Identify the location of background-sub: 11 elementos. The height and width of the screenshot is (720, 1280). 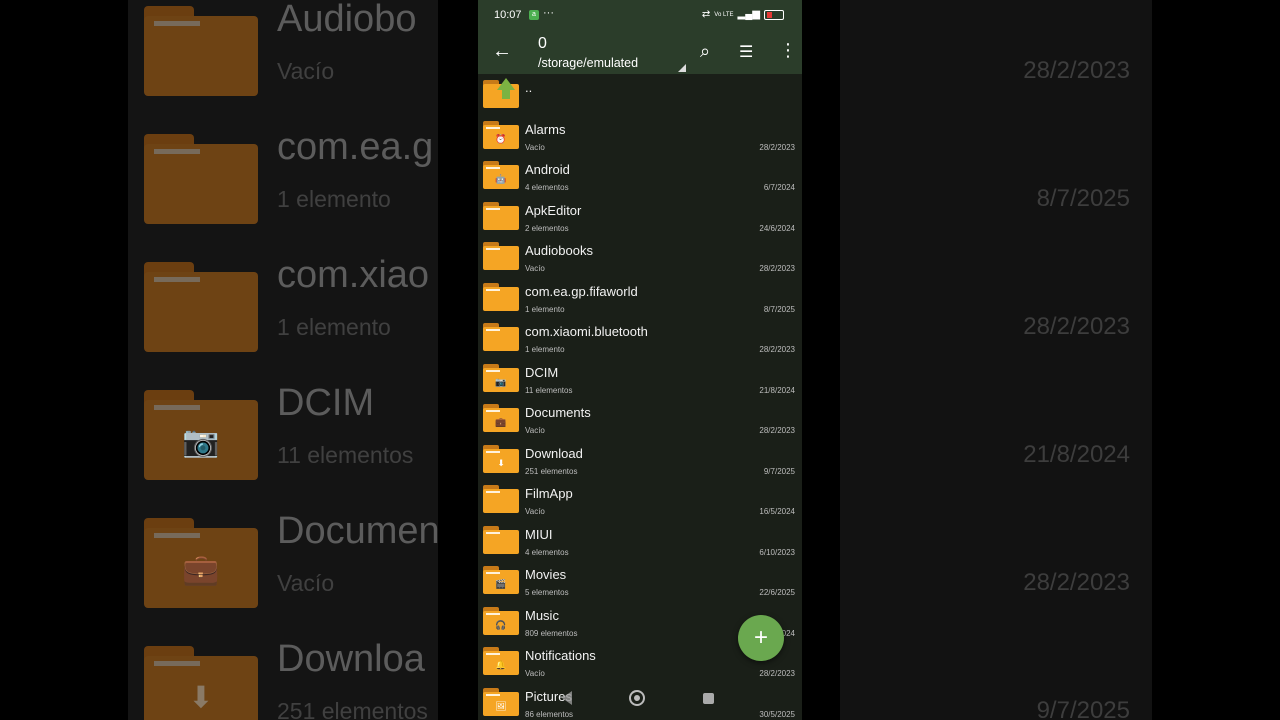
(345, 455).